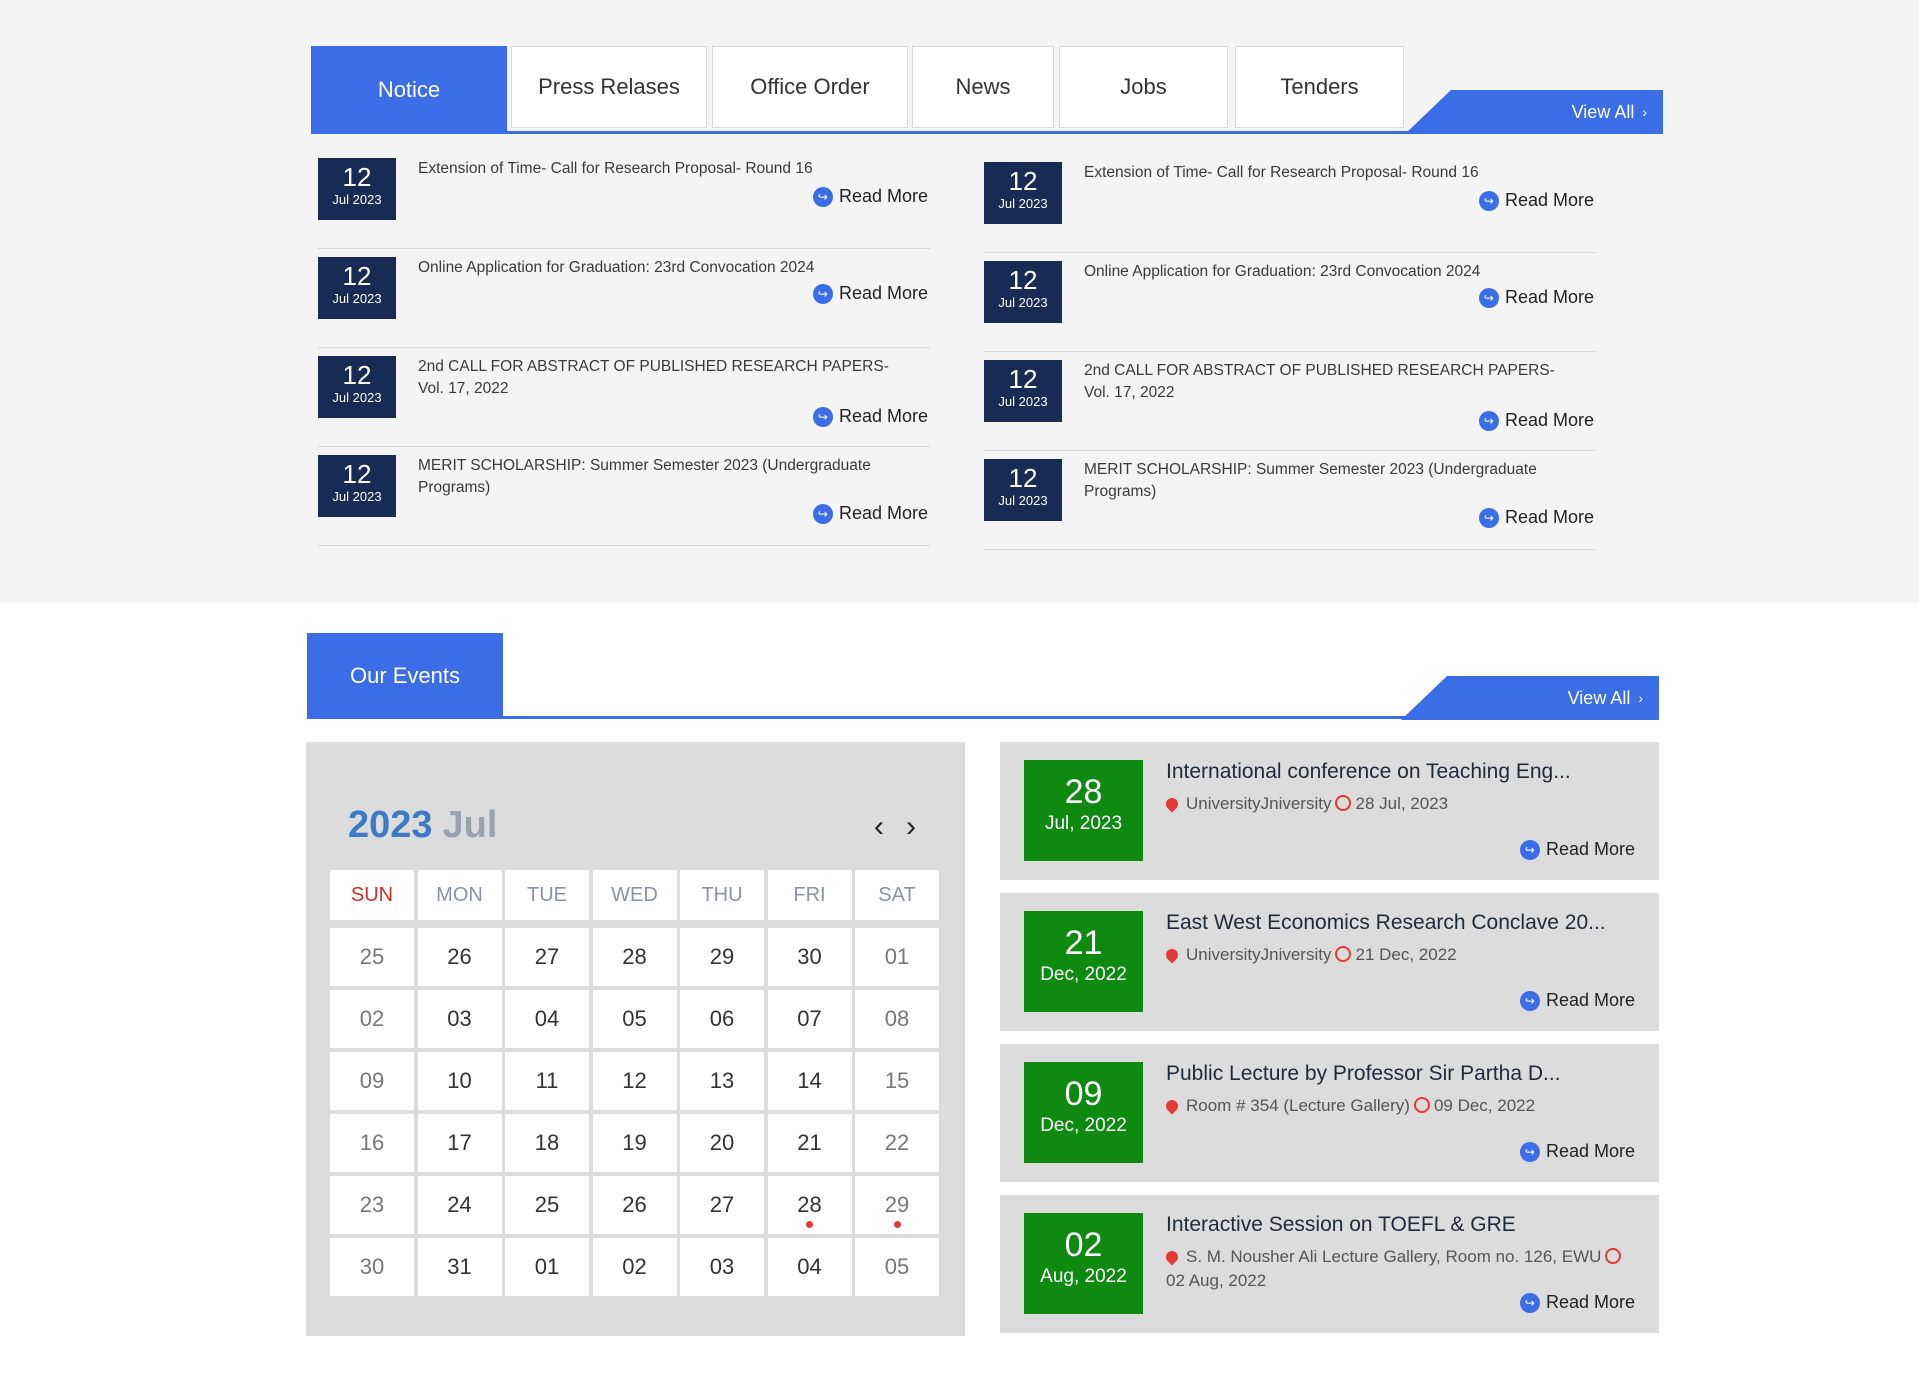 The image size is (1919, 1373). What do you see at coordinates (879, 827) in the screenshot?
I see `chevron-left-icon: ‹` at bounding box center [879, 827].